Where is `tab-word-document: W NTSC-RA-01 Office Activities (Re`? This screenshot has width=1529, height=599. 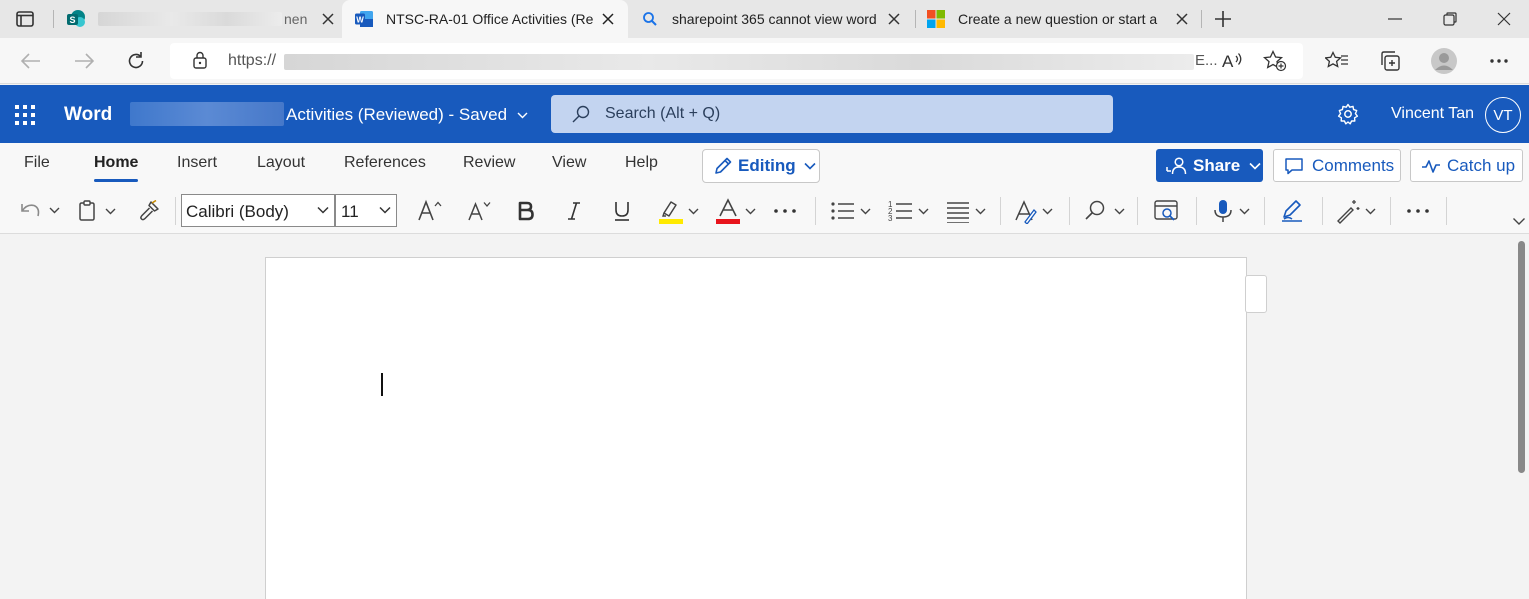 tab-word-document: W NTSC-RA-01 Office Activities (Re is located at coordinates (485, 19).